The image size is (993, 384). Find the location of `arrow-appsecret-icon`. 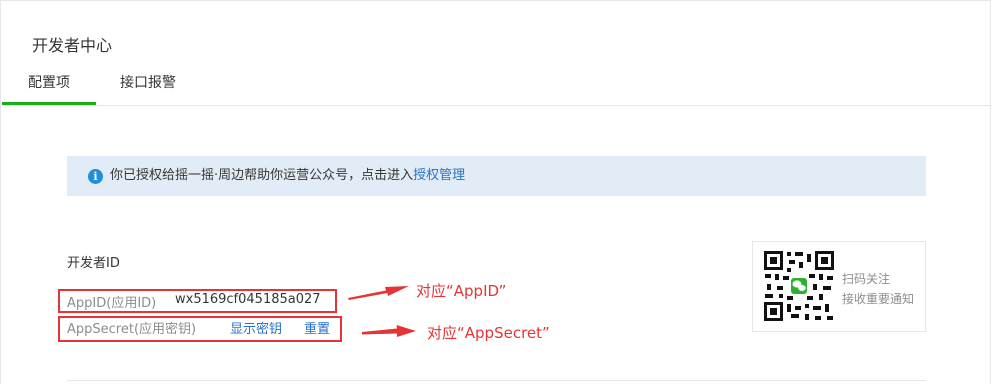

arrow-appsecret-icon is located at coordinates (389, 331).